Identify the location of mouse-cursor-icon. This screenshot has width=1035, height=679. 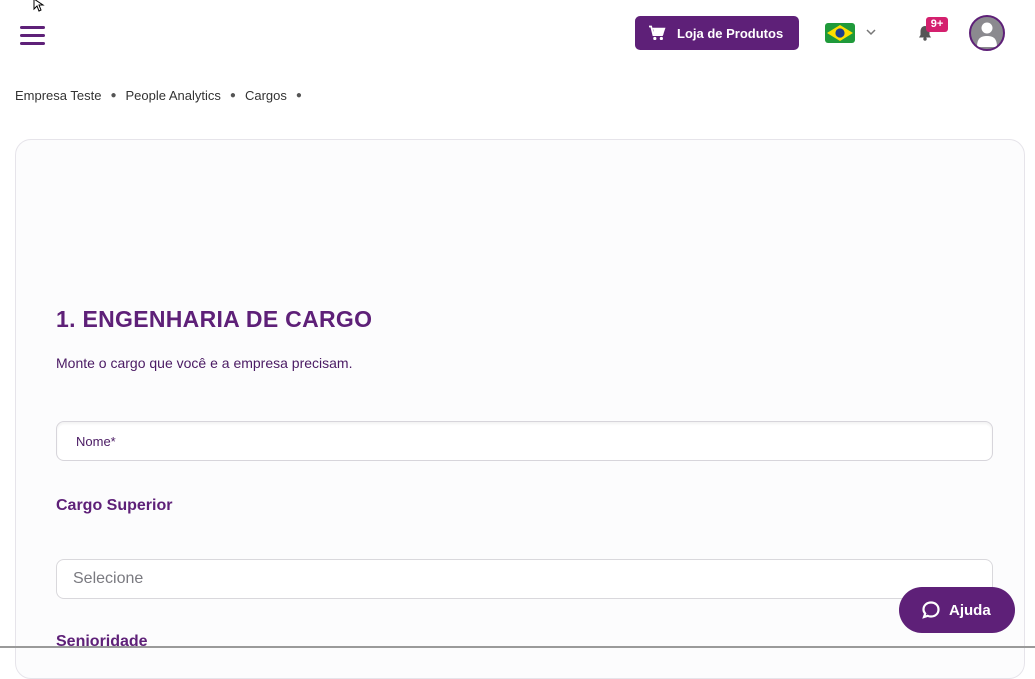
(39, 6).